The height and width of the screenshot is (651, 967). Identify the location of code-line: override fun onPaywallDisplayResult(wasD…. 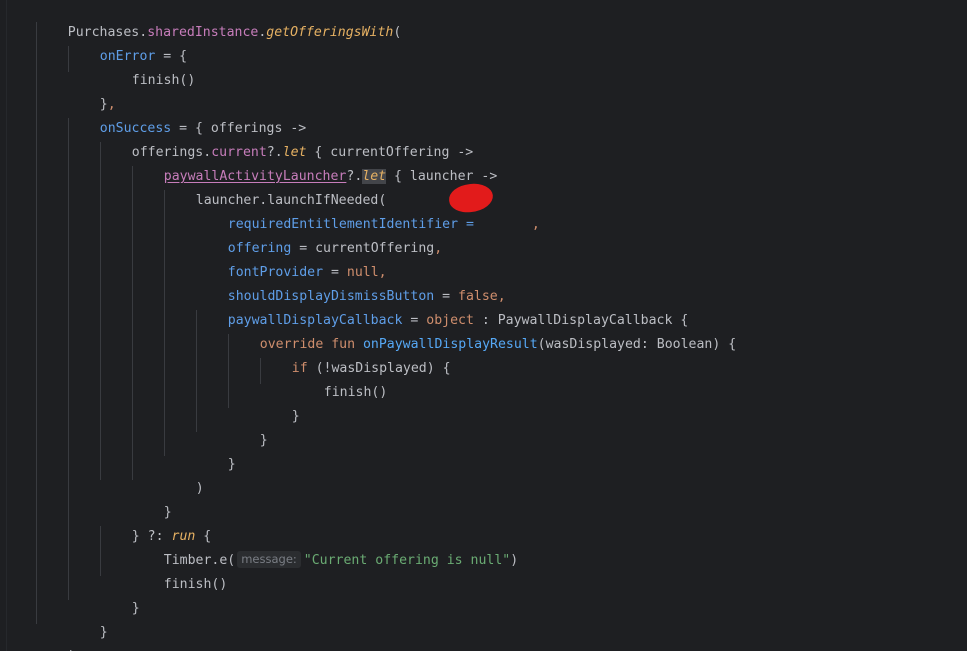
(482, 330).